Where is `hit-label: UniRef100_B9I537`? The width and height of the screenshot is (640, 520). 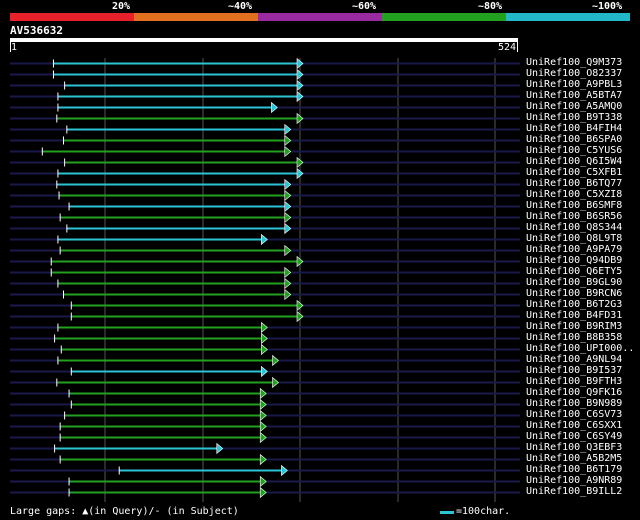
hit-label: UniRef100_B9I537 is located at coordinates (574, 370).